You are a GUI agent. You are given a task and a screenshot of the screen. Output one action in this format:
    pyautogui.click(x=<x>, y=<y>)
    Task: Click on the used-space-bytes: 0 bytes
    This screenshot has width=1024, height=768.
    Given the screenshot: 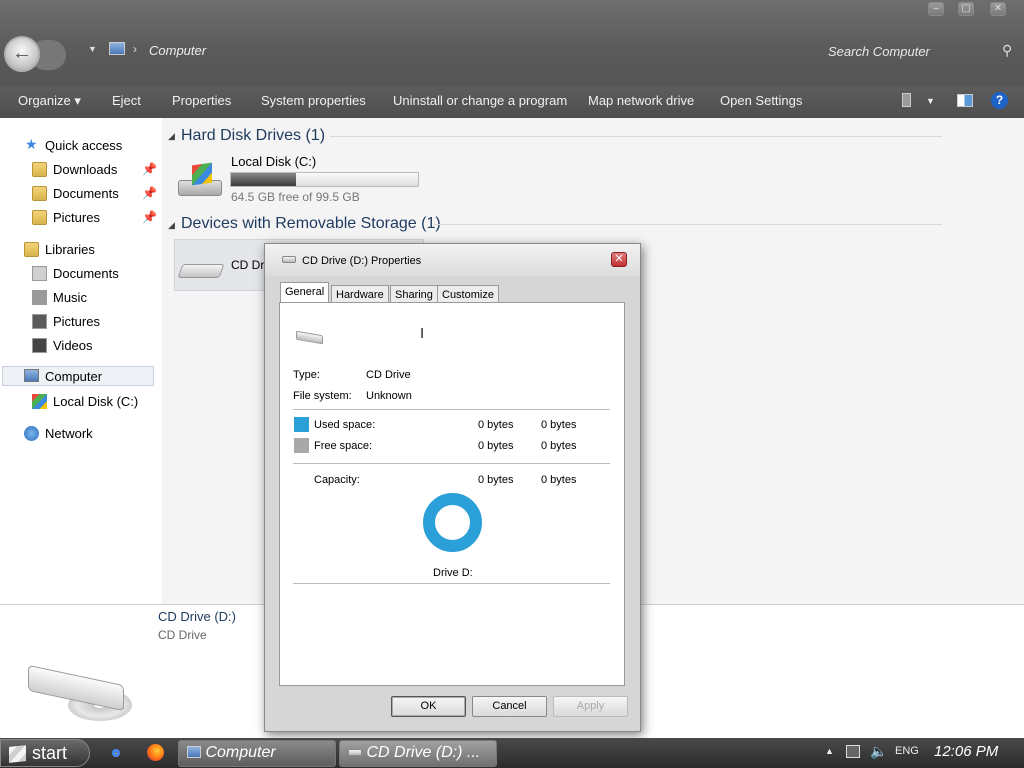 What is the action you would take?
    pyautogui.click(x=496, y=425)
    